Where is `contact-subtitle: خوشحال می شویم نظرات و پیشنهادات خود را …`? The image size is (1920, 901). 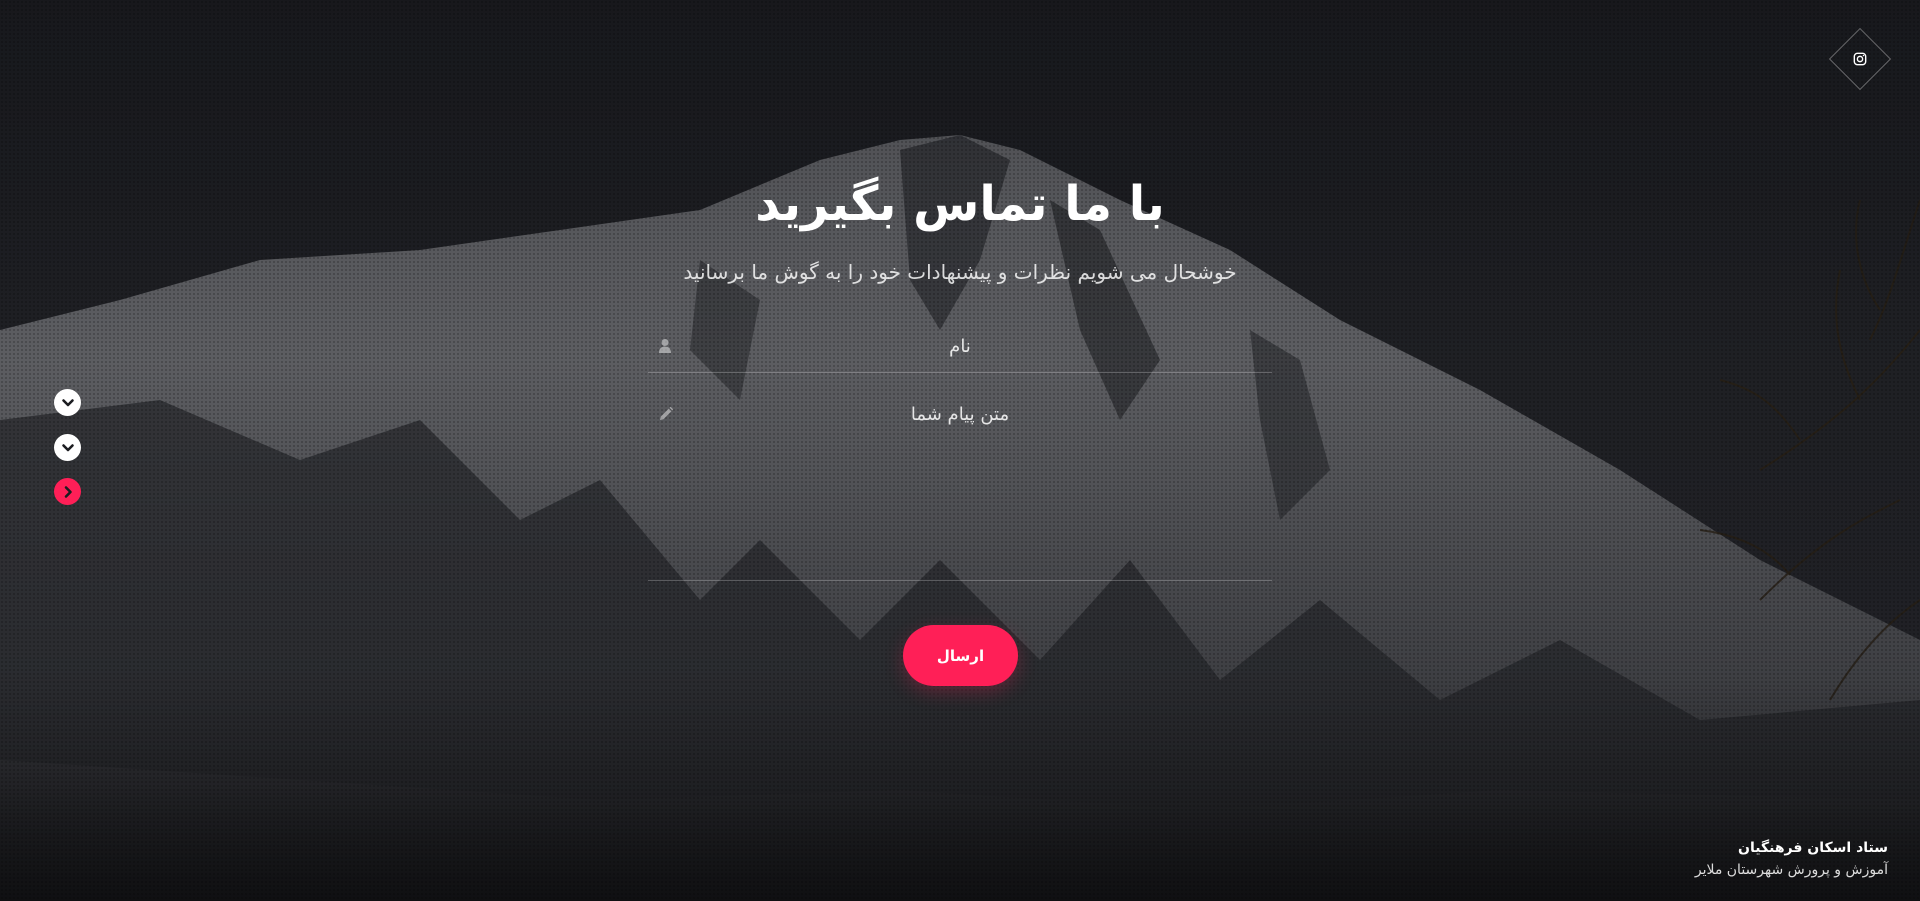
contact-subtitle: خوشحال می شویم نظرات و پیشنهادات خود را … is located at coordinates (960, 272).